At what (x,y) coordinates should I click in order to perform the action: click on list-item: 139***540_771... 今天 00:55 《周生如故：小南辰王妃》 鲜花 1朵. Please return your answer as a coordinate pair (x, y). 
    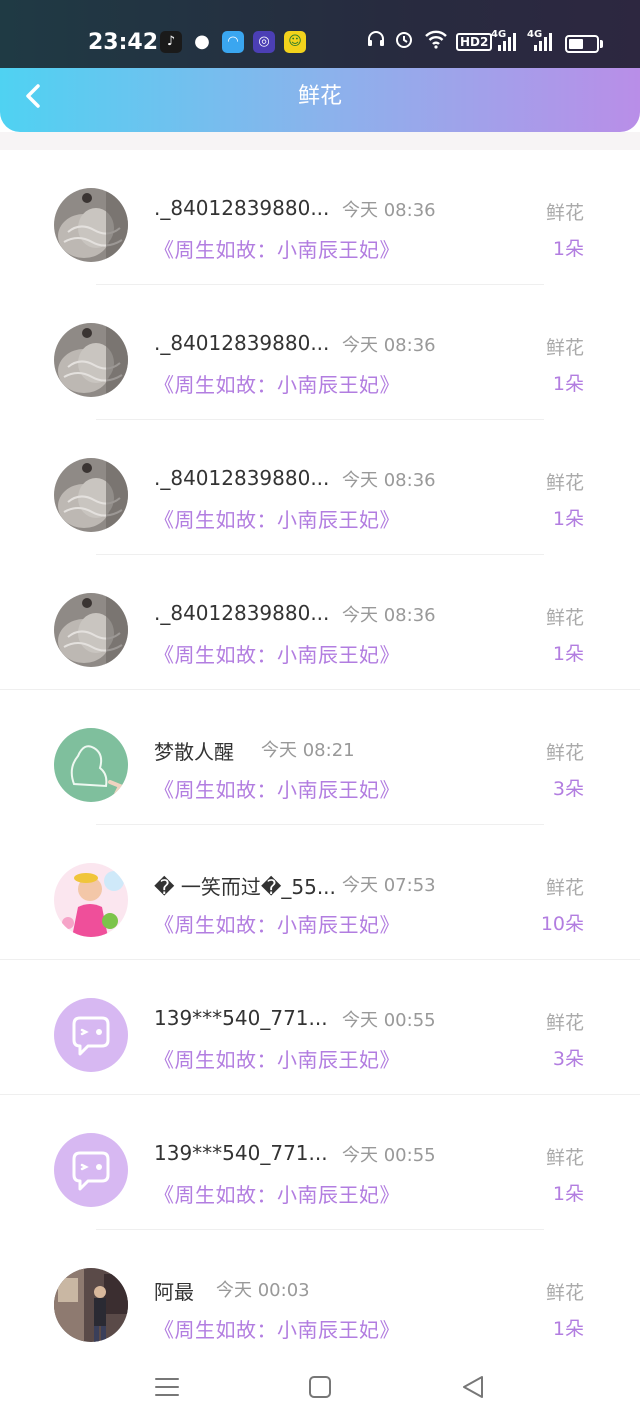
    Looking at the image, I should click on (320, 1162).